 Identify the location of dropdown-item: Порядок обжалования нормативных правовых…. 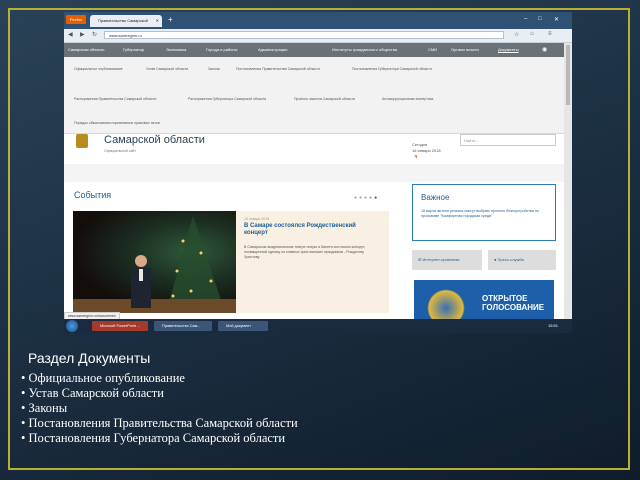
(117, 123).